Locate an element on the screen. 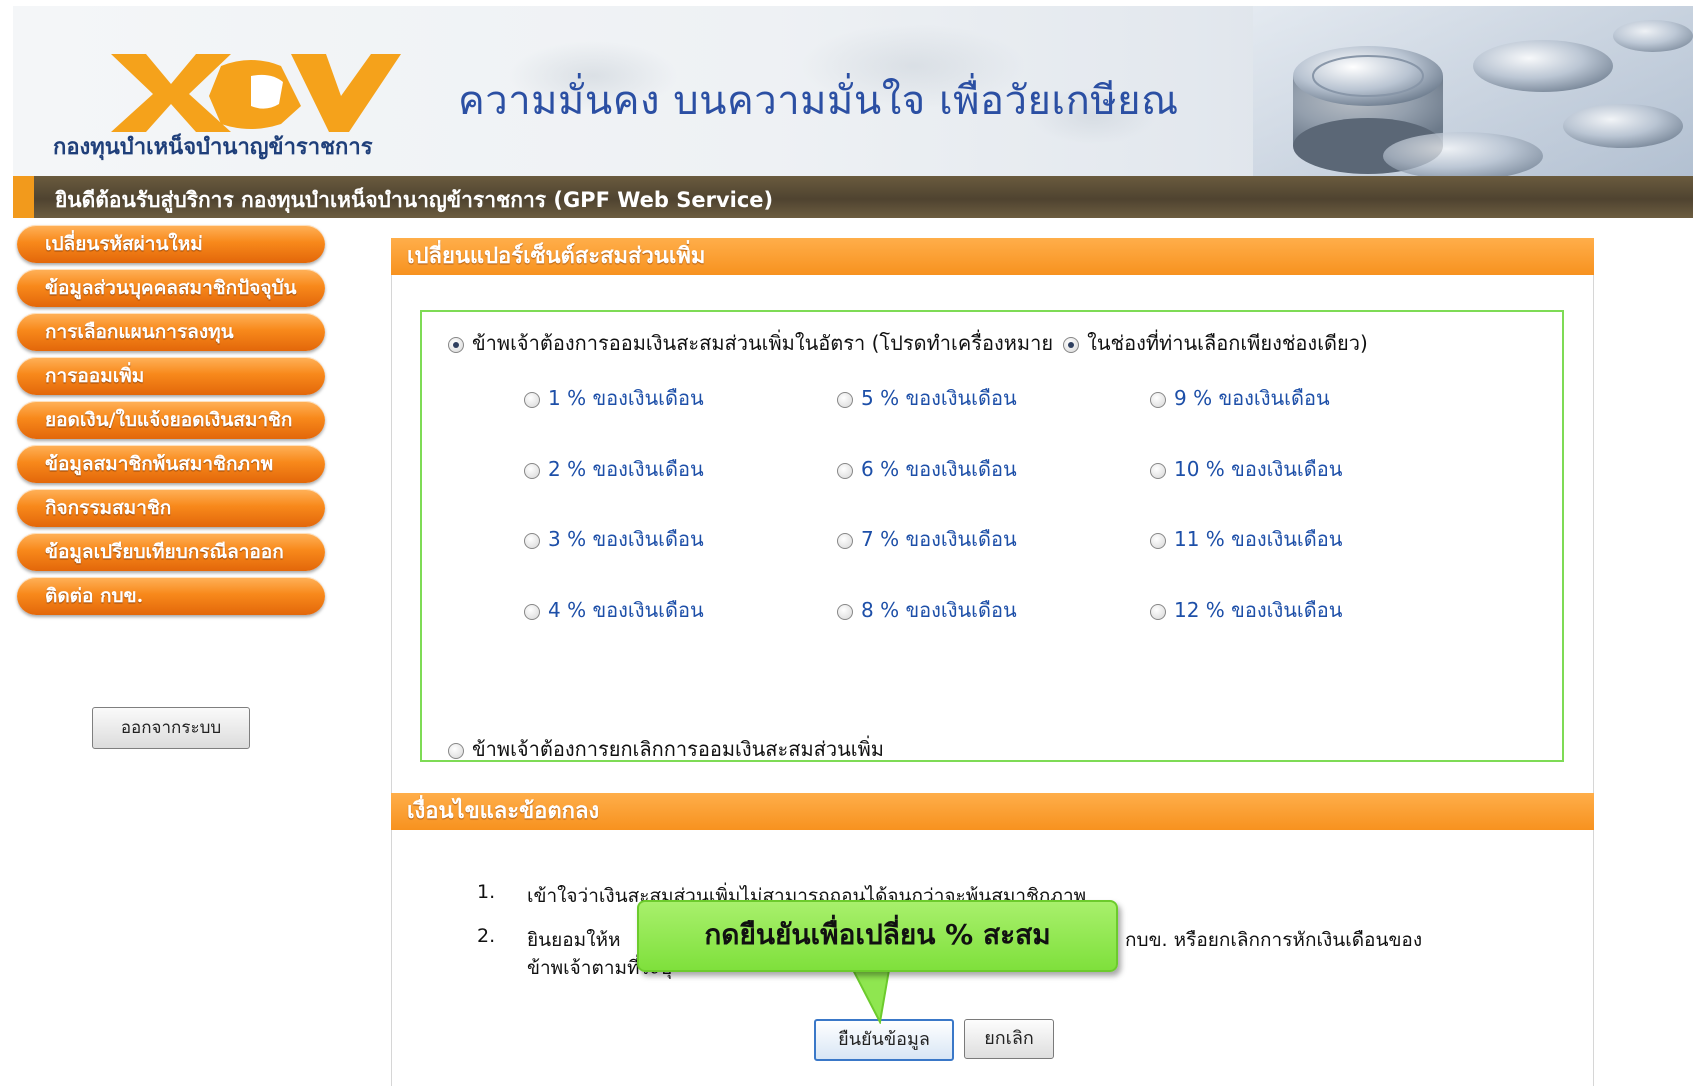  coins-image-icon is located at coordinates (1473, 91).